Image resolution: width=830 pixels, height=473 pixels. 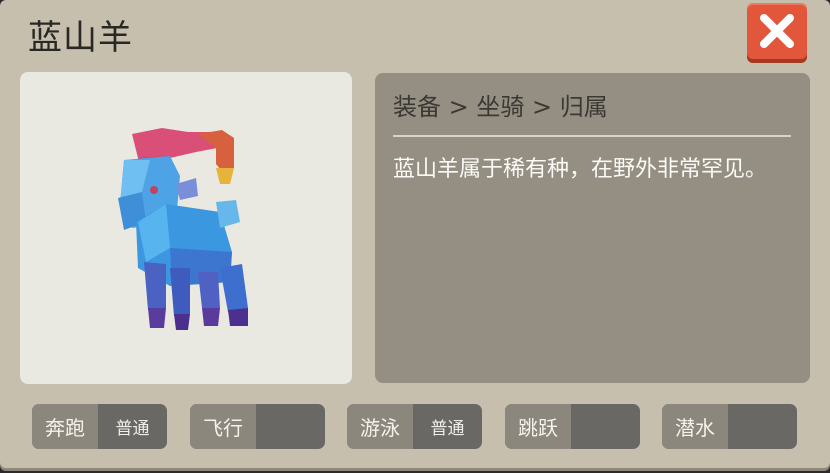 What do you see at coordinates (580, 169) in the screenshot?
I see `mount-description: 蓝山羊属于稀有种，在野外非常罕见。` at bounding box center [580, 169].